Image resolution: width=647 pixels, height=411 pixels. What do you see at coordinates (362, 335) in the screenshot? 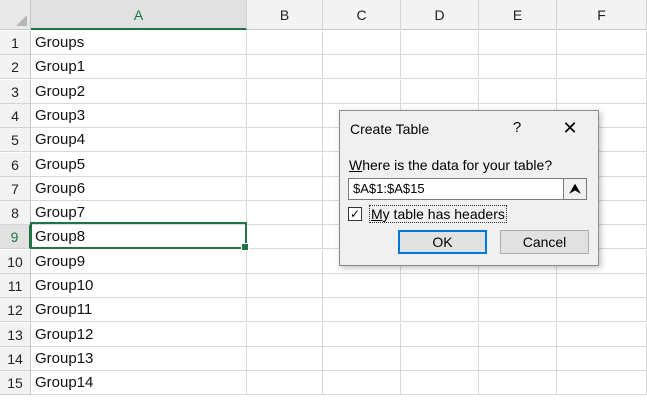
I see `cell-C13` at bounding box center [362, 335].